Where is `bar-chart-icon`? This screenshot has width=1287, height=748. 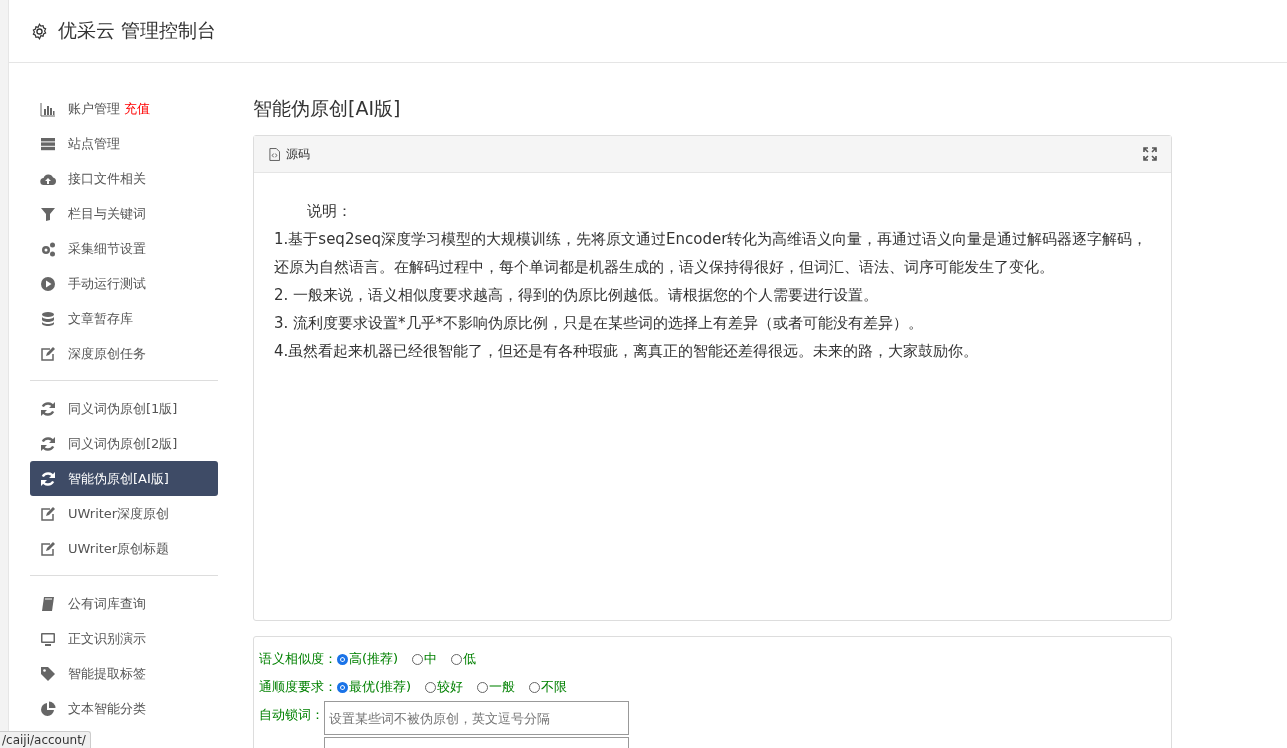 bar-chart-icon is located at coordinates (48, 108).